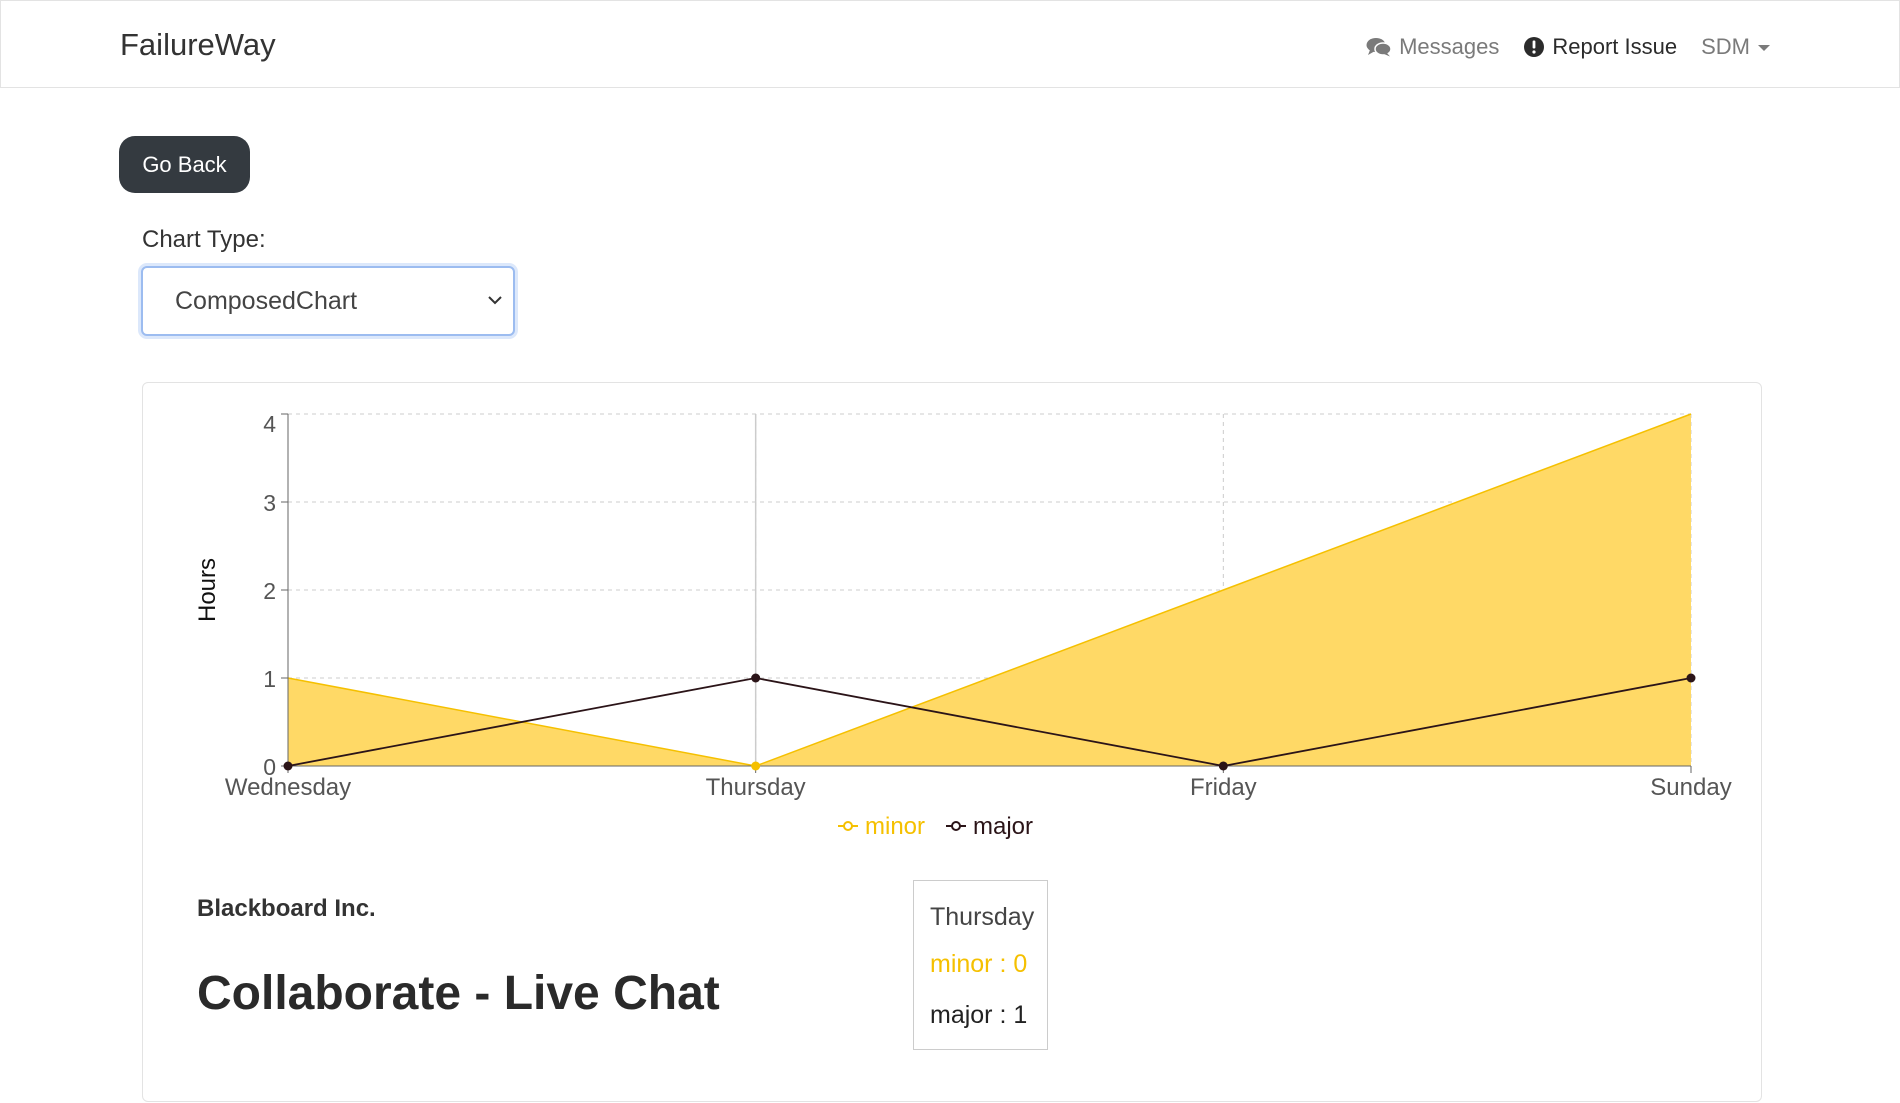  What do you see at coordinates (956, 826) in the screenshot?
I see `legend-major-icon-dot` at bounding box center [956, 826].